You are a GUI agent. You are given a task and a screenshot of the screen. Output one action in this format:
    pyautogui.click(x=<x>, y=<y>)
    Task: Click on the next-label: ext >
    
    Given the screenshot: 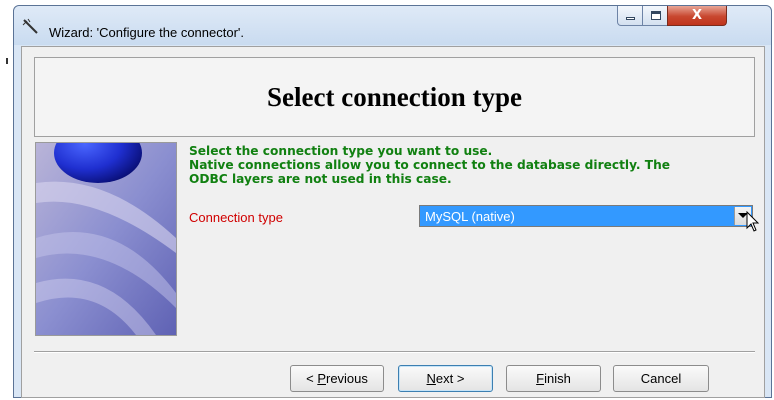 What is the action you would take?
    pyautogui.click(x=450, y=378)
    